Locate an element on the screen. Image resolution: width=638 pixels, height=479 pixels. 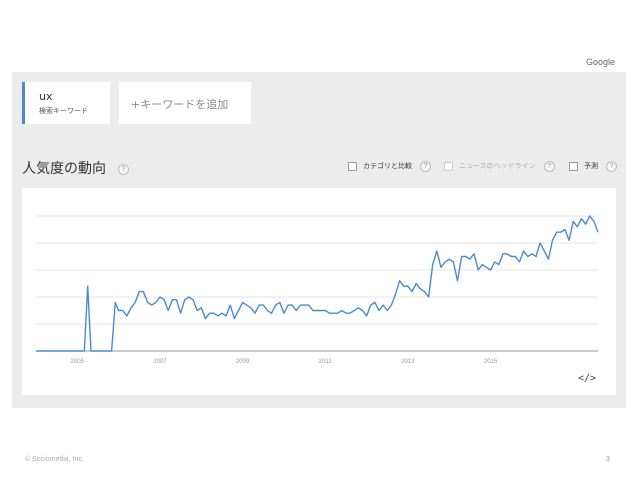
x-tick-label: 2005 is located at coordinates (78, 362).